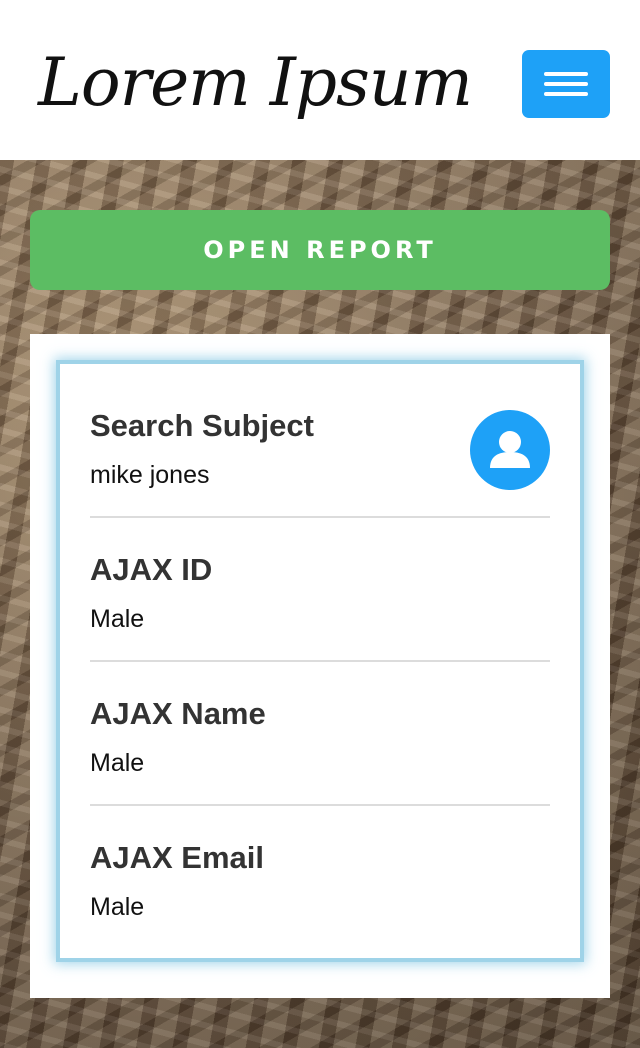  I want to click on field-ajax-email: AJAX Email Male, so click(320, 868).